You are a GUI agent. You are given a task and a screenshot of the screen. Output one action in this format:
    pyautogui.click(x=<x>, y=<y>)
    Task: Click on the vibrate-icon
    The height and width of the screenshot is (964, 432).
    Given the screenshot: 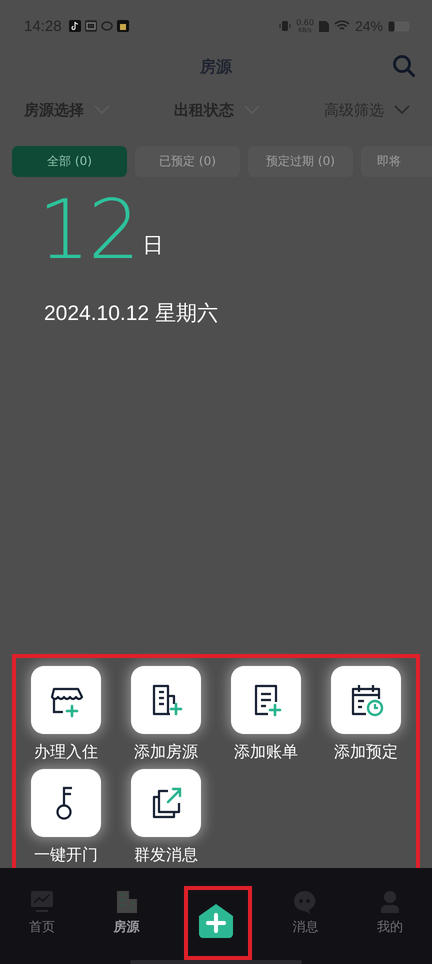 What is the action you would take?
    pyautogui.click(x=285, y=26)
    